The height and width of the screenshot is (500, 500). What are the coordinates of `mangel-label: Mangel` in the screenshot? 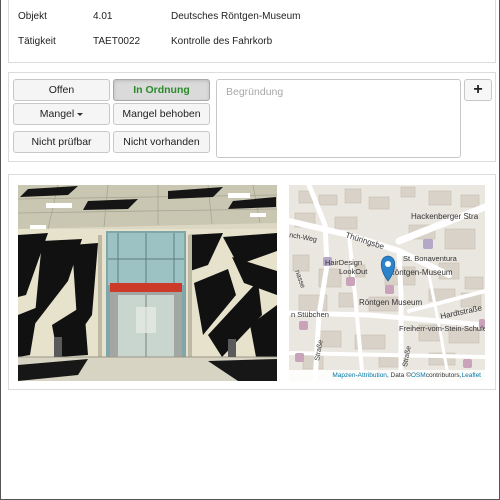 It's located at (57, 114).